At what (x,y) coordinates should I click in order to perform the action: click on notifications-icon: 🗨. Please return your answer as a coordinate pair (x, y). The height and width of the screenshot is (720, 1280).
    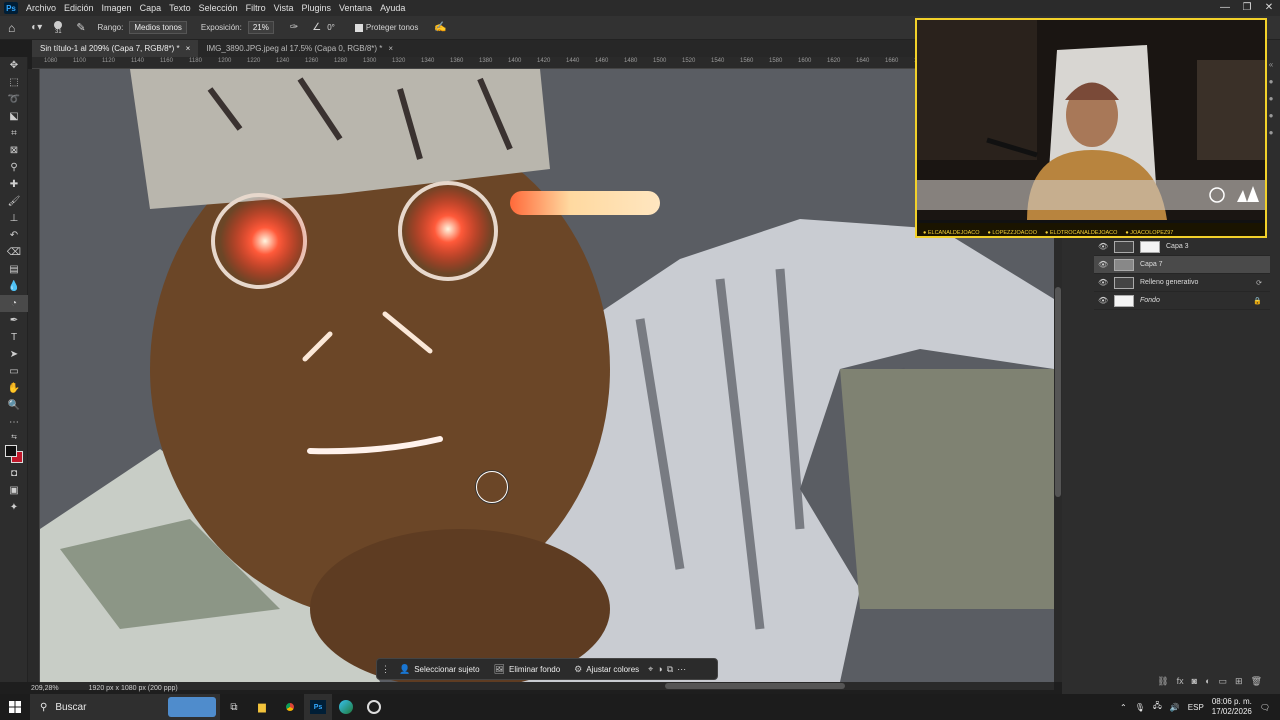
    Looking at the image, I should click on (1265, 707).